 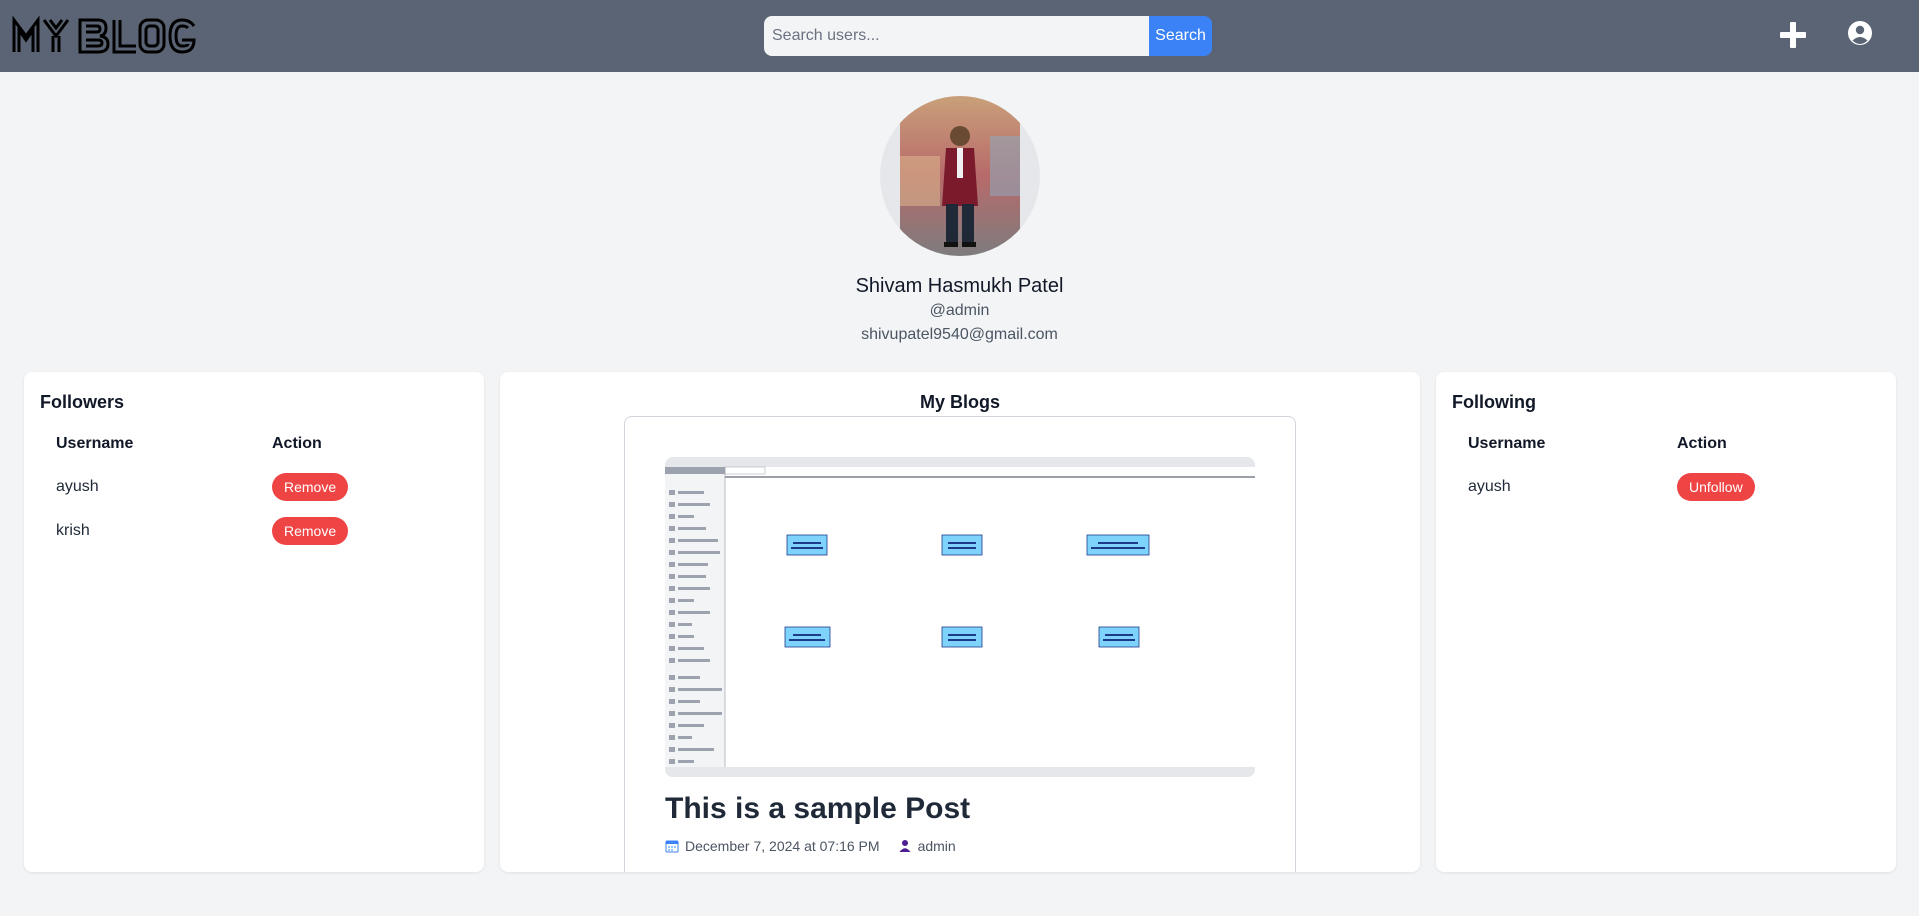 What do you see at coordinates (672, 846) in the screenshot?
I see `calendar-icon` at bounding box center [672, 846].